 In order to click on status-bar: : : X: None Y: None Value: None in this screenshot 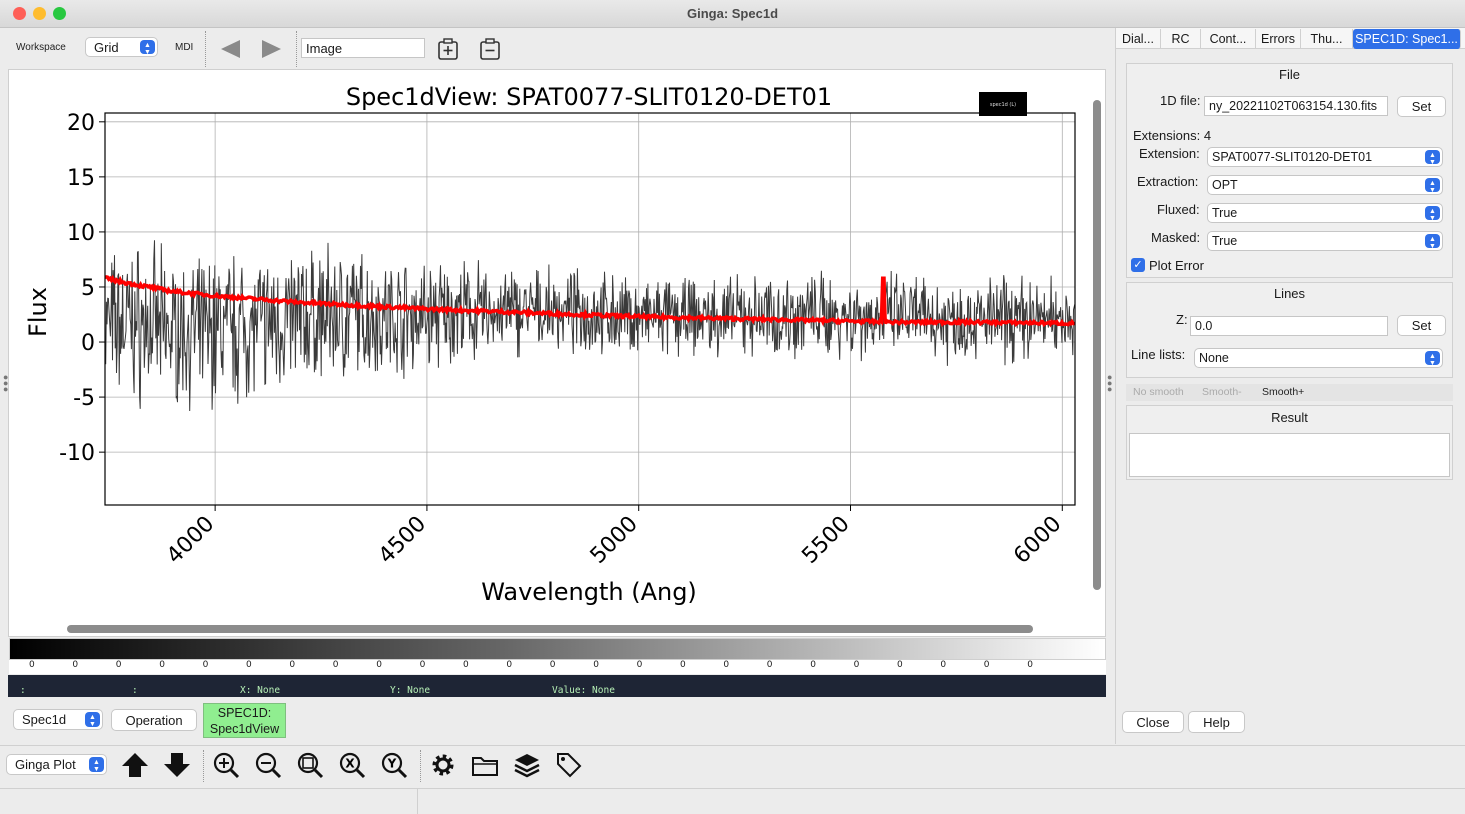, I will do `click(557, 686)`.